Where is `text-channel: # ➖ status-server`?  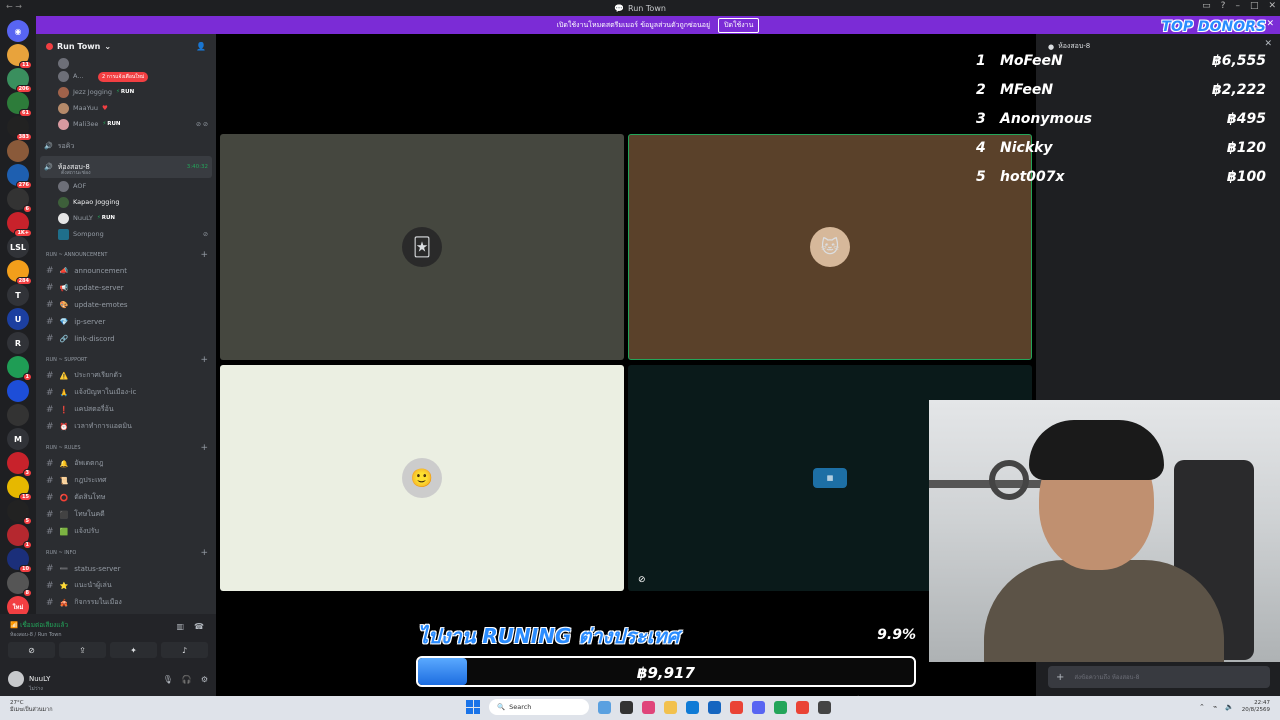
text-channel: # ➖ status-server is located at coordinates (126, 568).